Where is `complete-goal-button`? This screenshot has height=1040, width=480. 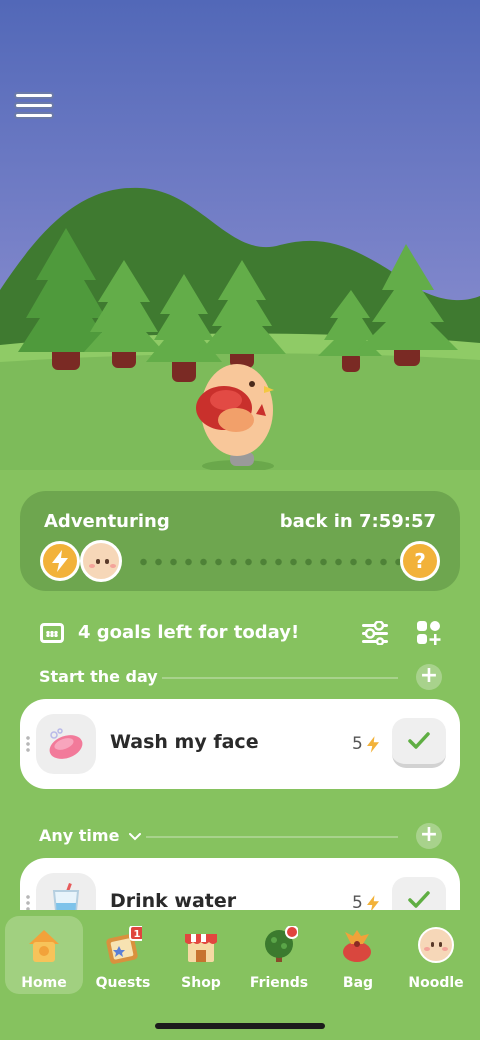 complete-goal-button is located at coordinates (419, 743).